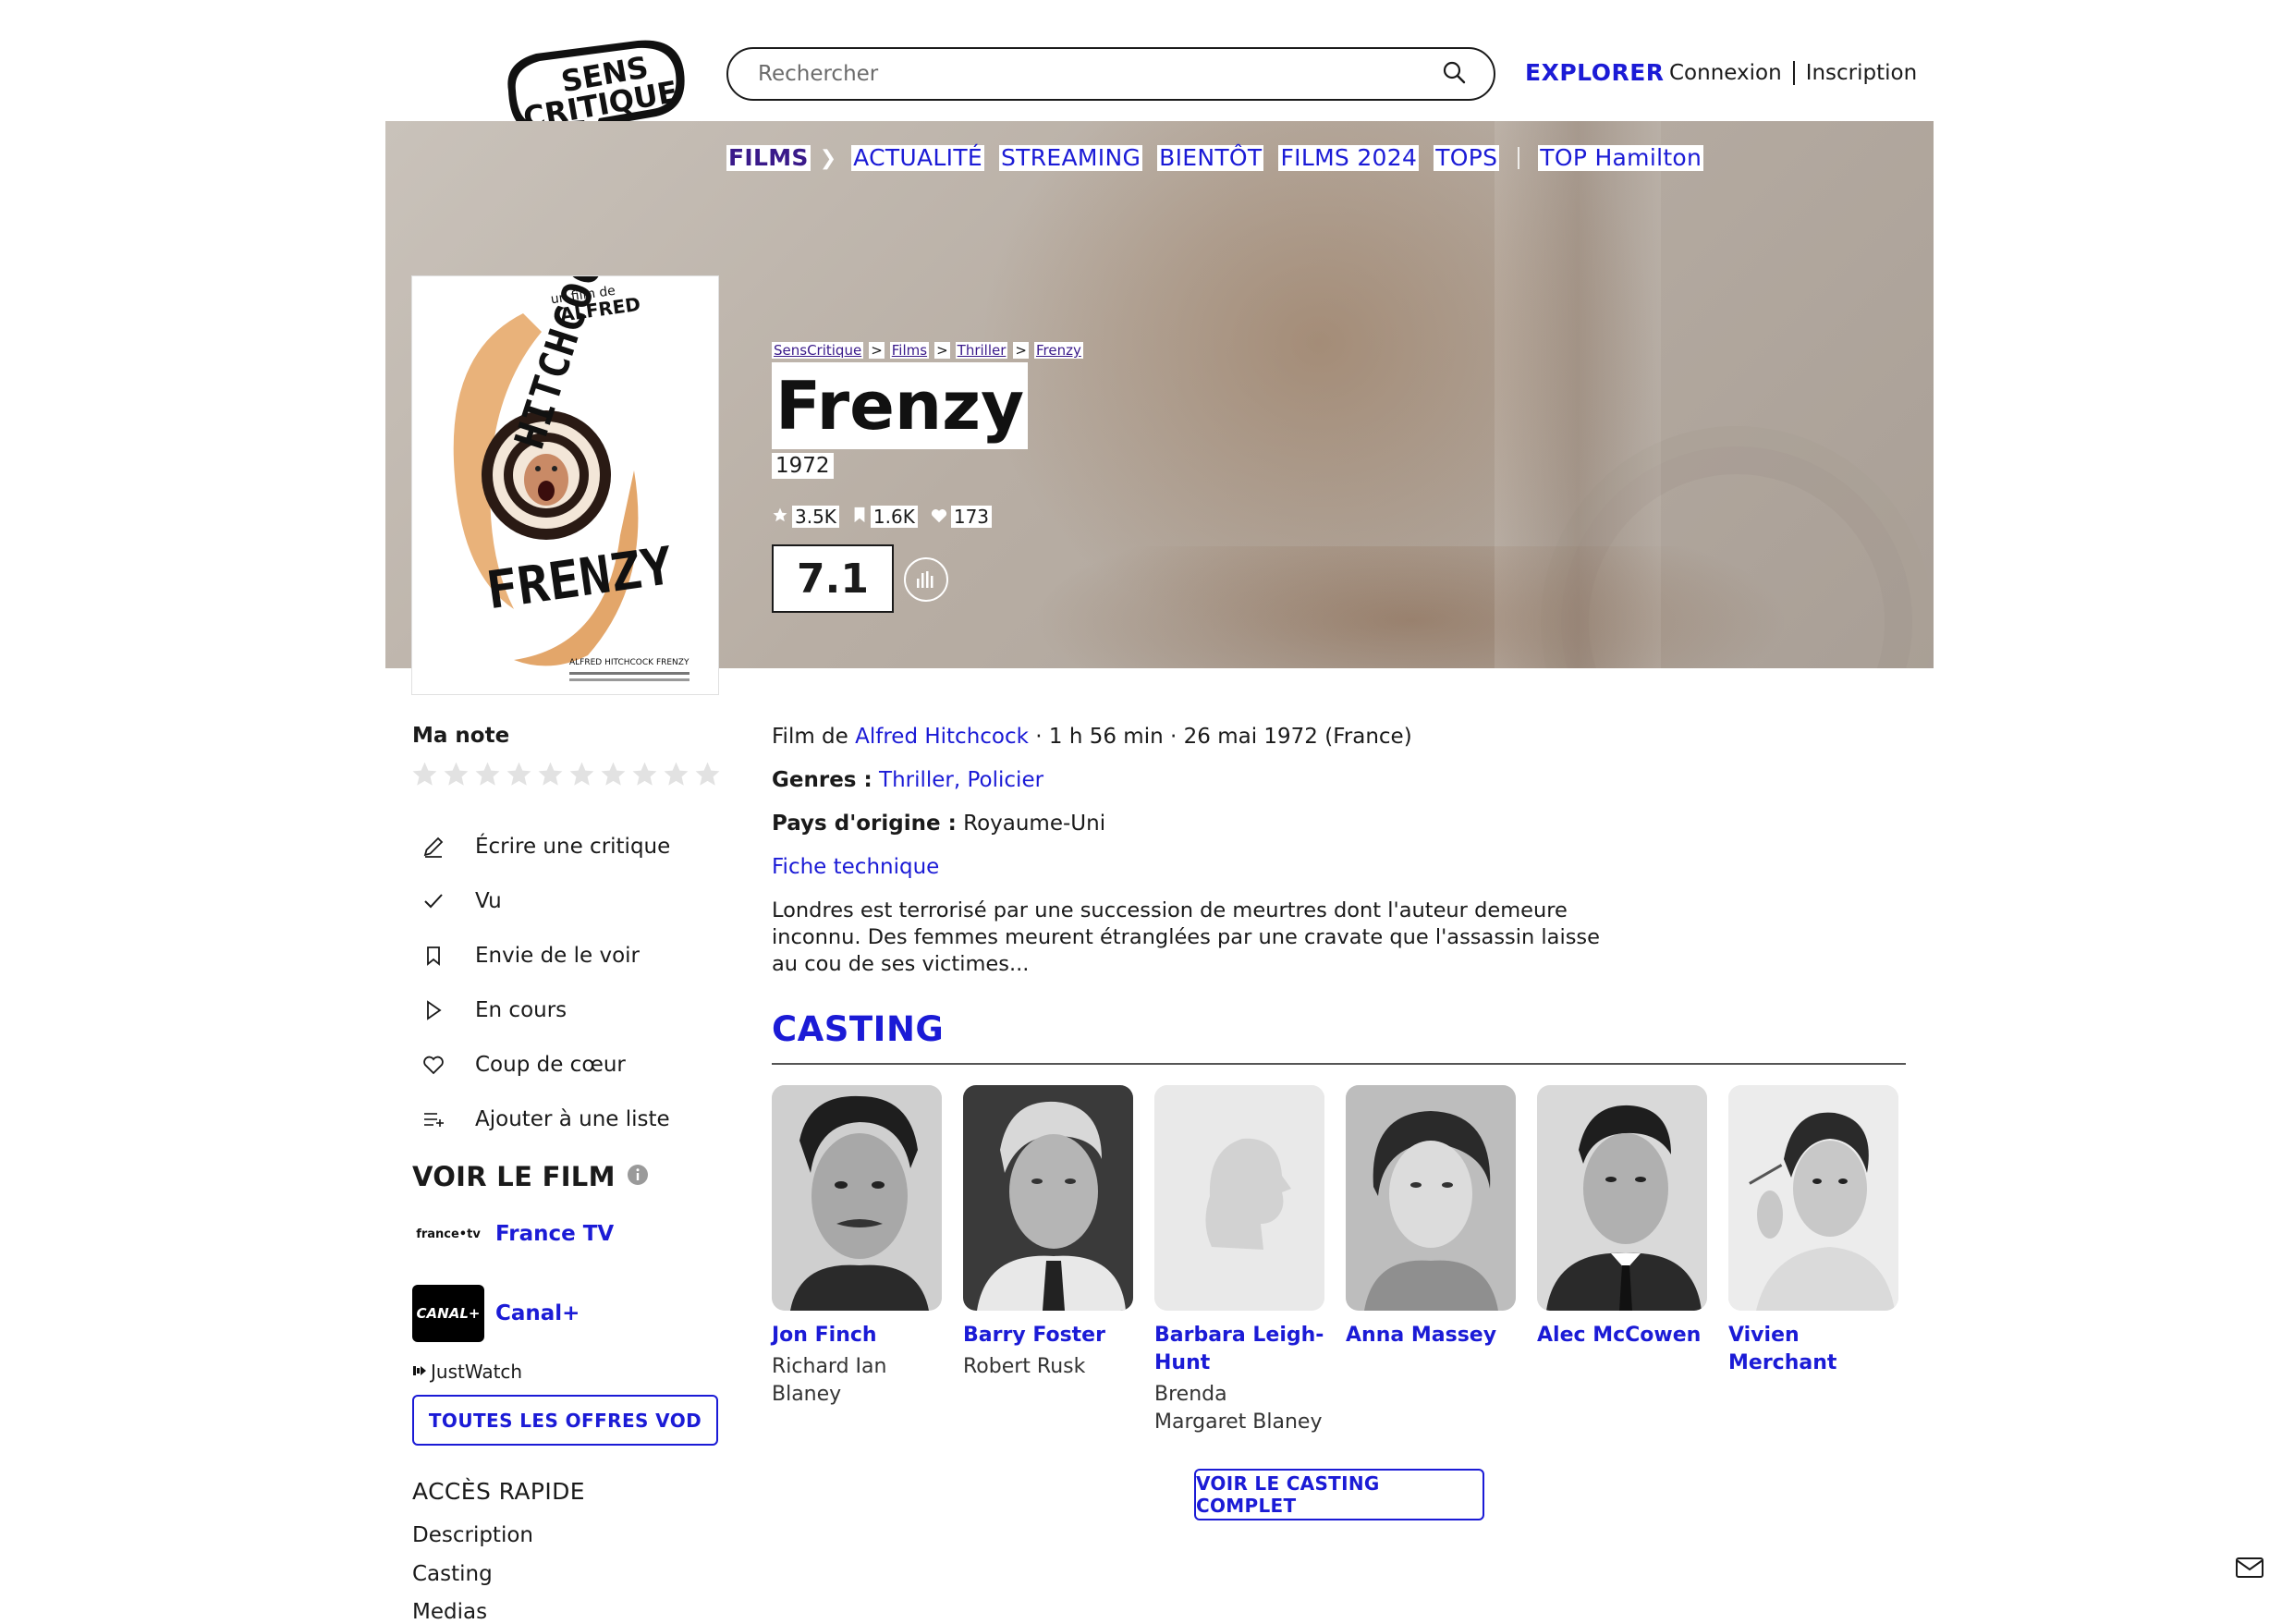 Image resolution: width=2294 pixels, height=1624 pixels. I want to click on technical-sheet-link: Fiche technique, so click(856, 867).